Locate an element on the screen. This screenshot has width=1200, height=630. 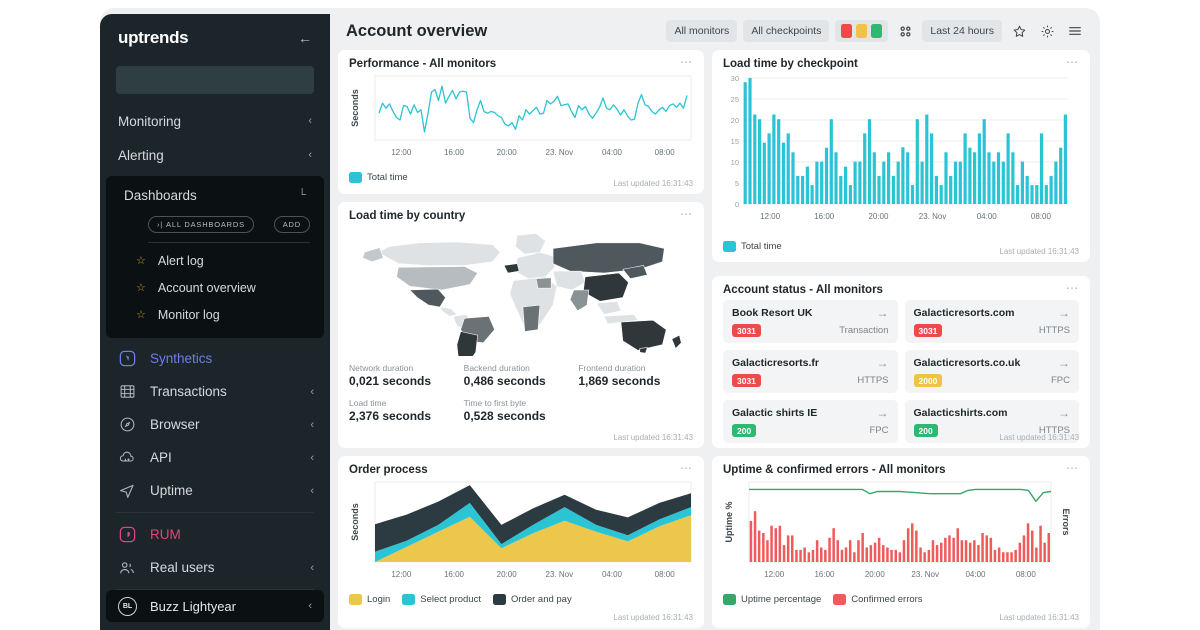
sidebar-item-real-users: Real users ‹ is located at coordinates (215, 567).